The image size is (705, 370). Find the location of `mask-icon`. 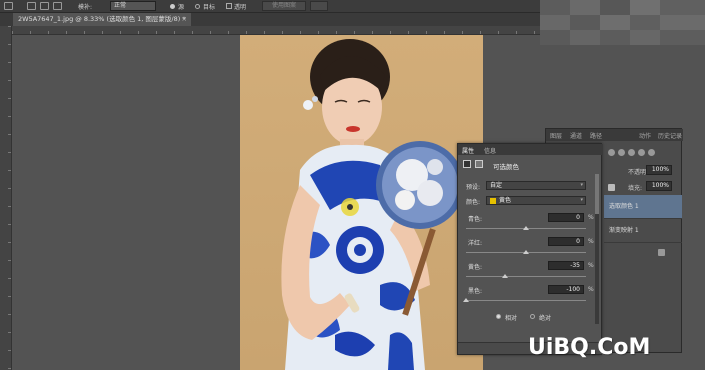

mask-icon is located at coordinates (479, 164).